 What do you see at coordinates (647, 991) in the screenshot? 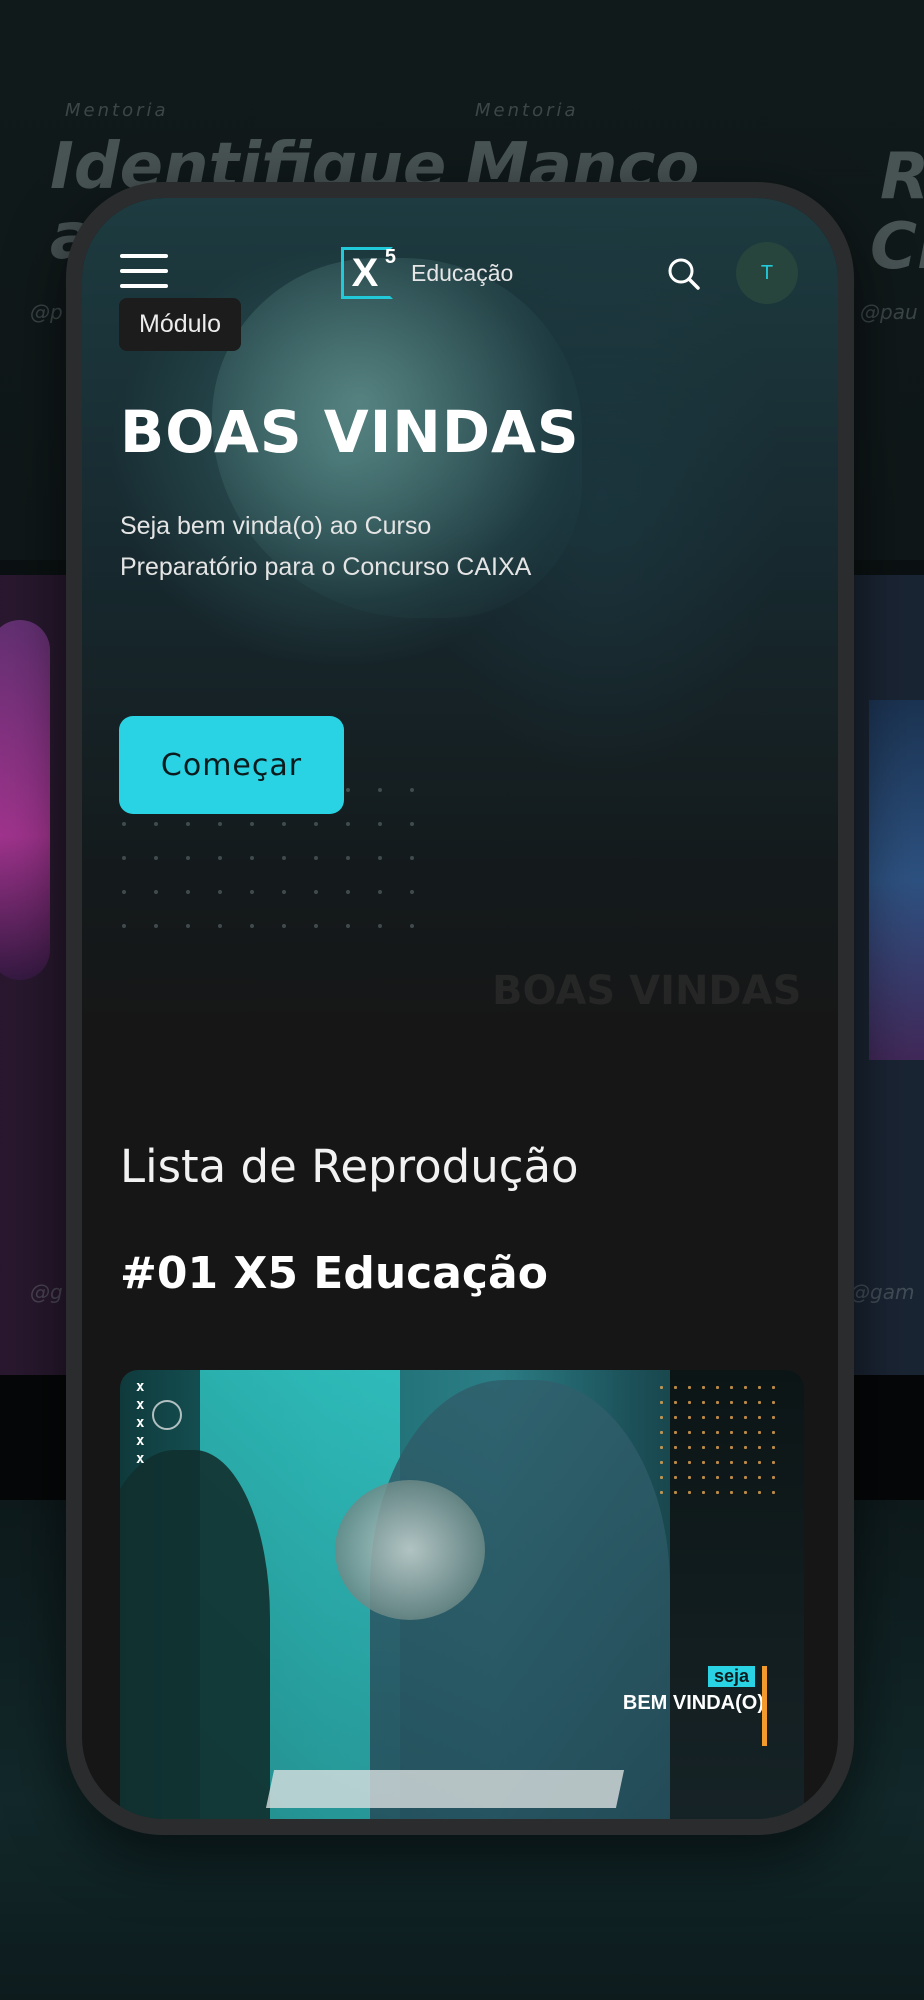
I see `hero-watermark-text: BOAS VINDAS` at bounding box center [647, 991].